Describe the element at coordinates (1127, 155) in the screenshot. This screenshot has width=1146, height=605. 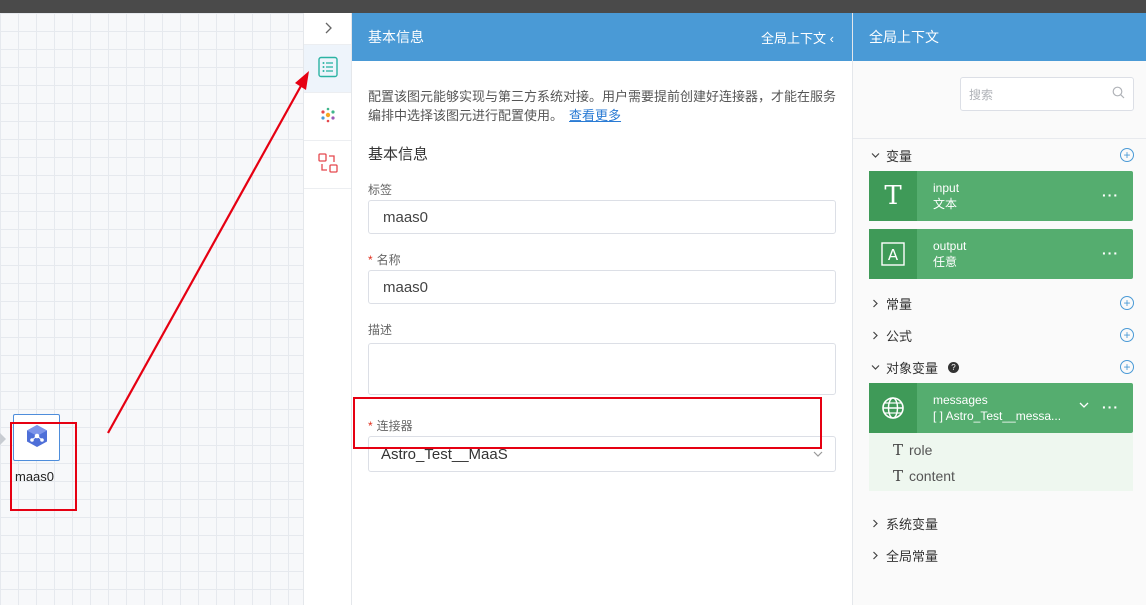
I see `add-variable-button: +` at that location.